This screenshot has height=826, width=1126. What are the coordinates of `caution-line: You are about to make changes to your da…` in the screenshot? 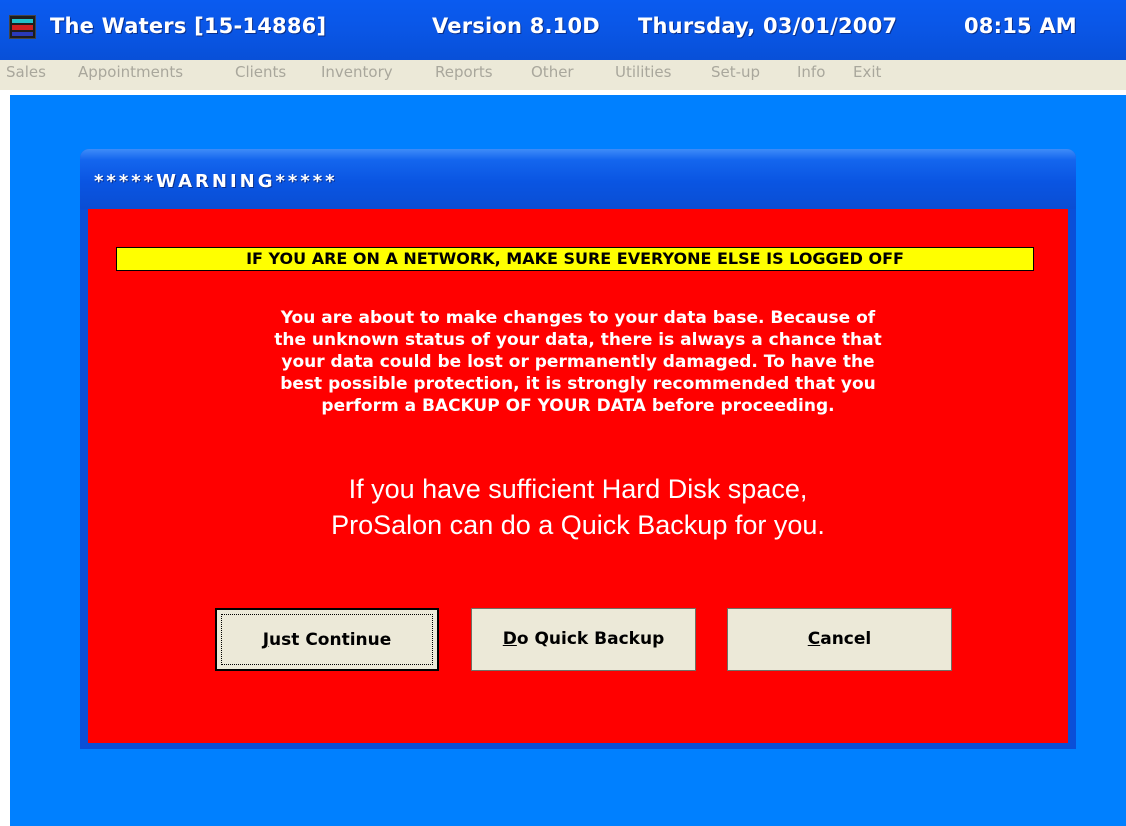 It's located at (578, 318).